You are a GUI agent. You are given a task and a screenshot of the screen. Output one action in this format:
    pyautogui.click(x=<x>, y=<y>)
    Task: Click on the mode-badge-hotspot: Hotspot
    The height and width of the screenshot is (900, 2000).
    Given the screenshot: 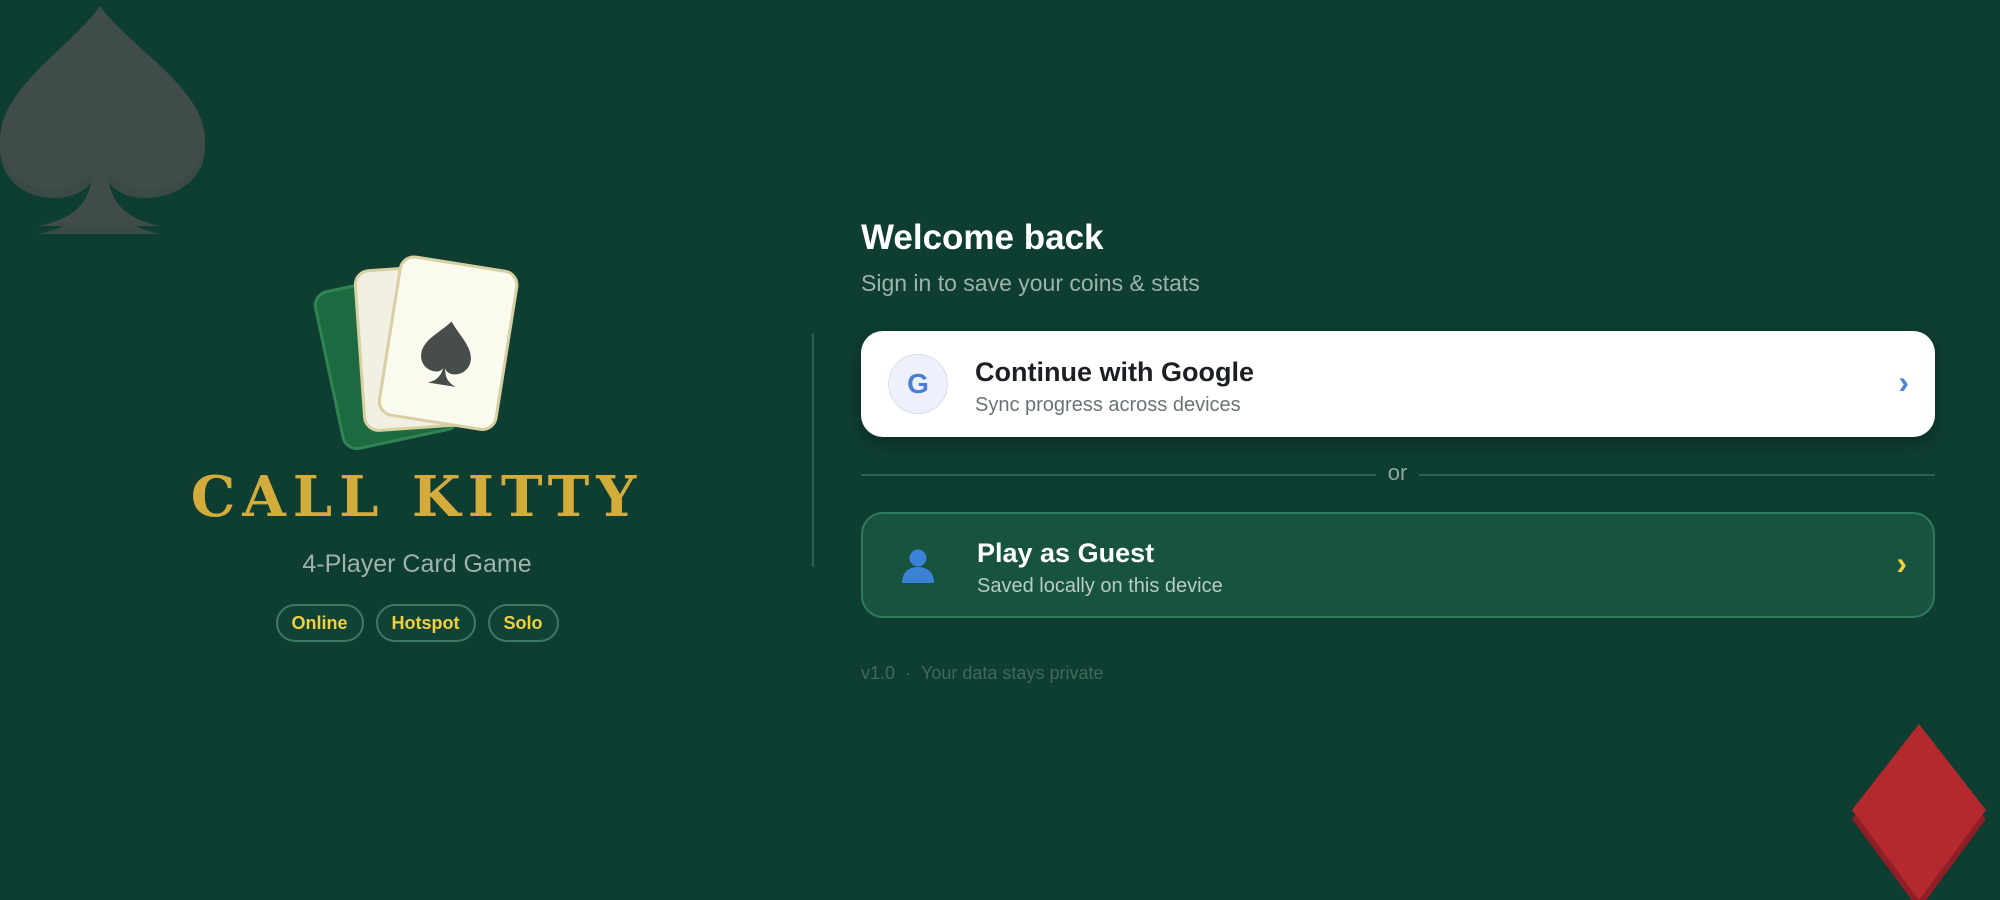 What is the action you would take?
    pyautogui.click(x=425, y=623)
    